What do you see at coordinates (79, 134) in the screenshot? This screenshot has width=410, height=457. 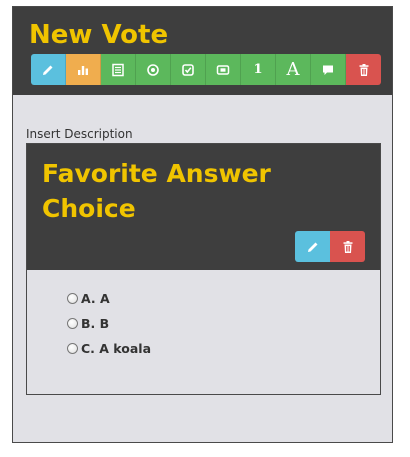 I see `description-placeholder: Insert Description` at bounding box center [79, 134].